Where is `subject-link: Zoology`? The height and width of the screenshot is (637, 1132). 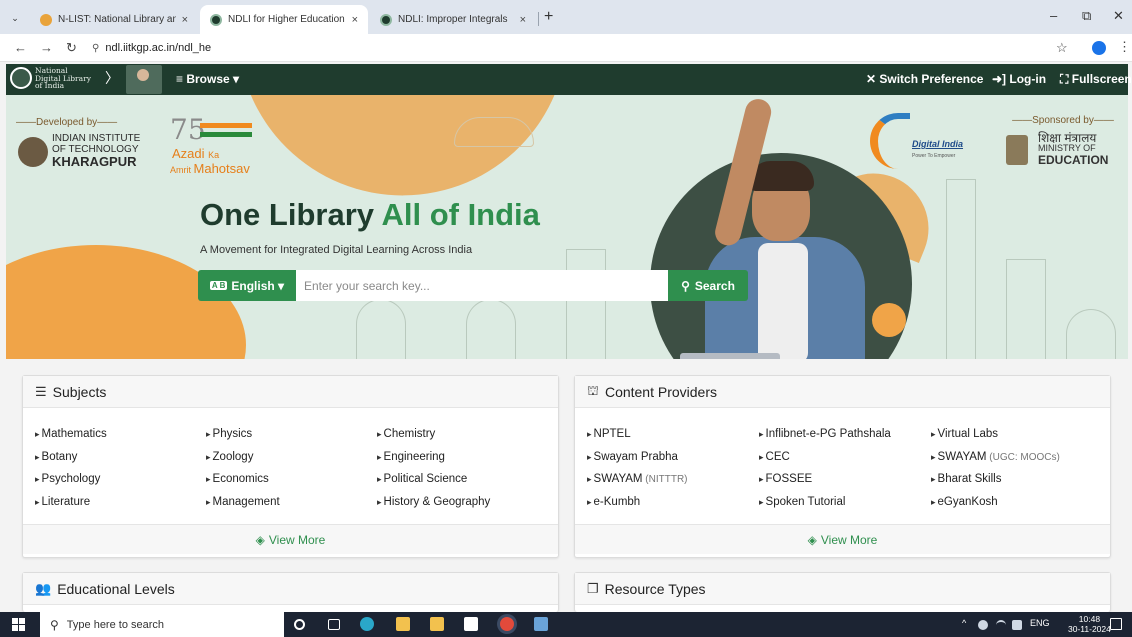 subject-link: Zoology is located at coordinates (230, 457).